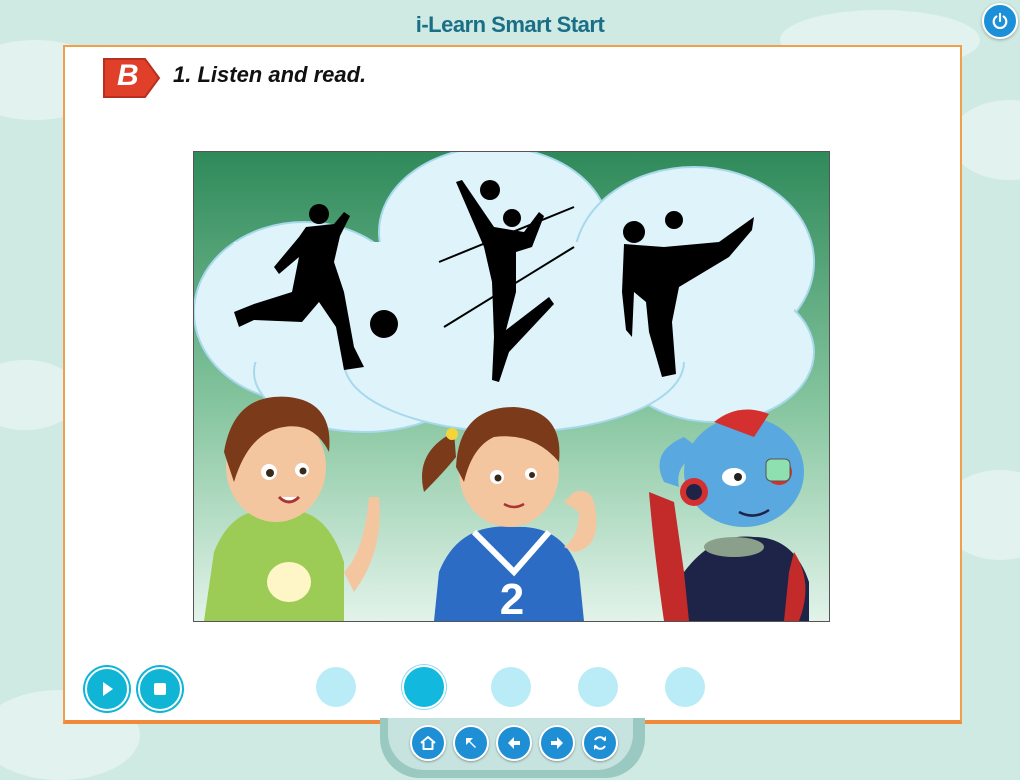  What do you see at coordinates (512, 598) in the screenshot?
I see `shirt-number: 2` at bounding box center [512, 598].